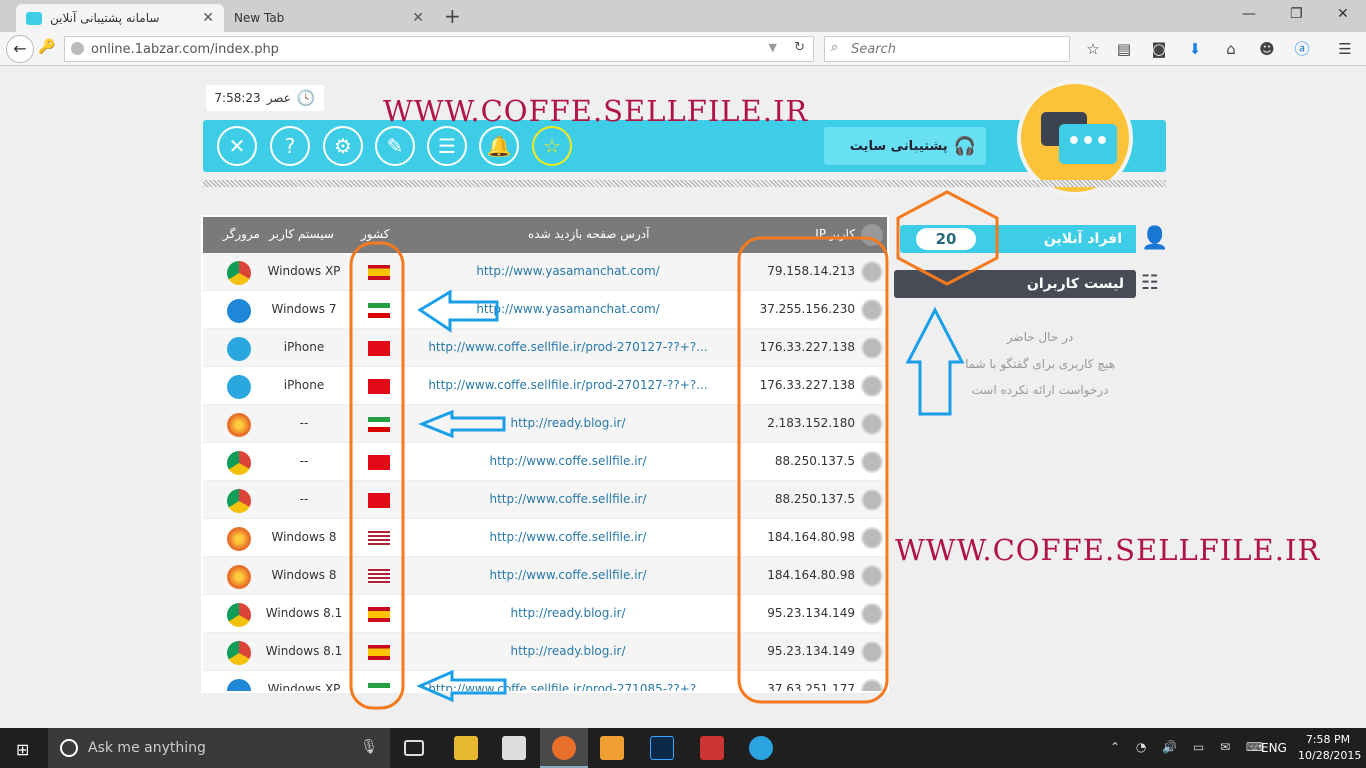 The width and height of the screenshot is (1366, 768). I want to click on system-tray-icons: ⌃ ◔ 🔊 ▭ ✉ ⌨, so click(1189, 747).